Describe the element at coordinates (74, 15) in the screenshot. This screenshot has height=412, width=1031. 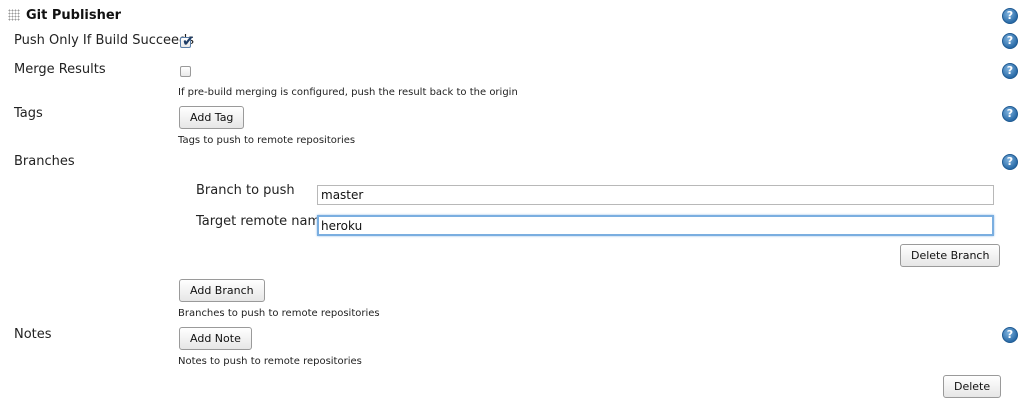
I see `section-title: Git Publisher` at that location.